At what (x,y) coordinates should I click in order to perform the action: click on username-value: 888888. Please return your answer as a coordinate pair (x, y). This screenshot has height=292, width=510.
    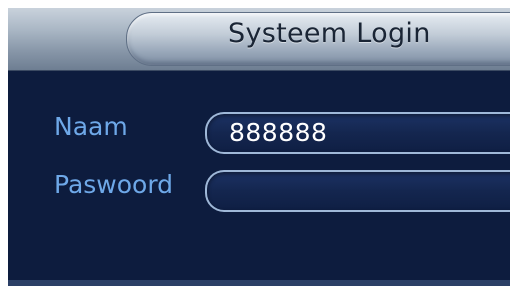
    Looking at the image, I should click on (278, 132).